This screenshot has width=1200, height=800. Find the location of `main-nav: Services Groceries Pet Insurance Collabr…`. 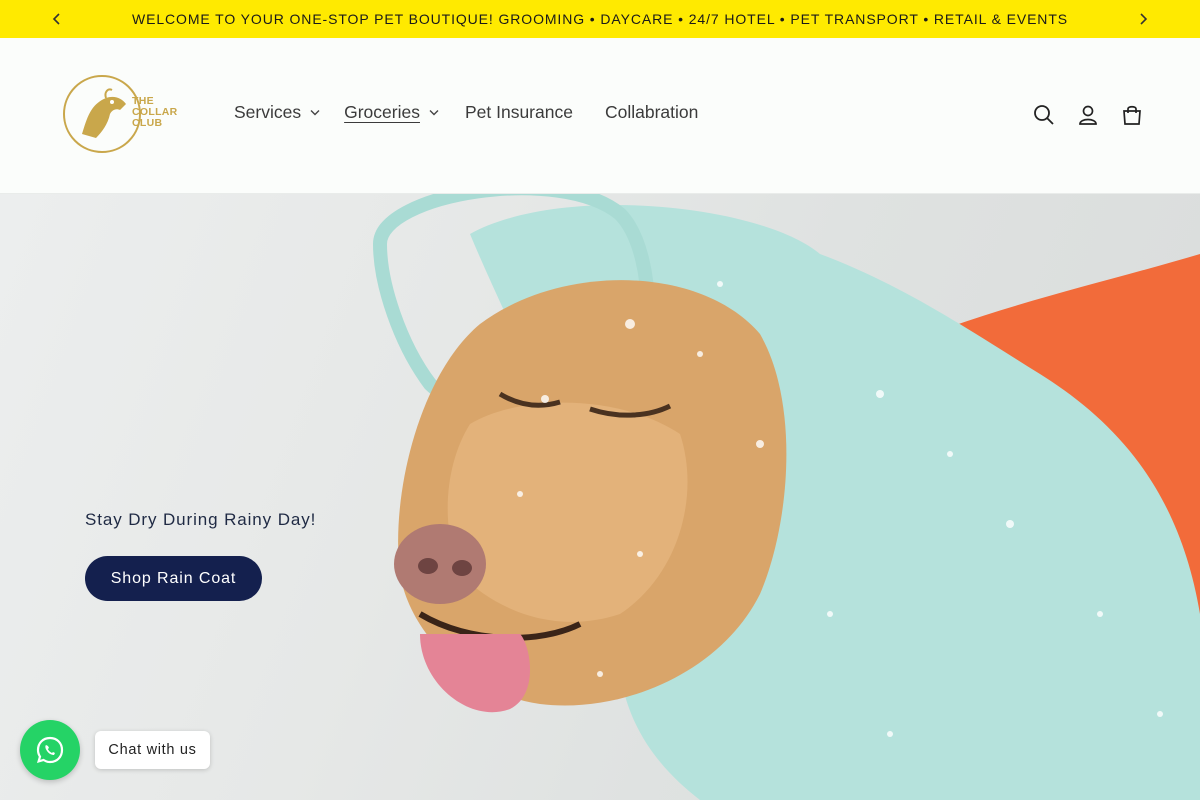

main-nav: Services Groceries Pet Insurance Collabr… is located at coordinates (466, 112).